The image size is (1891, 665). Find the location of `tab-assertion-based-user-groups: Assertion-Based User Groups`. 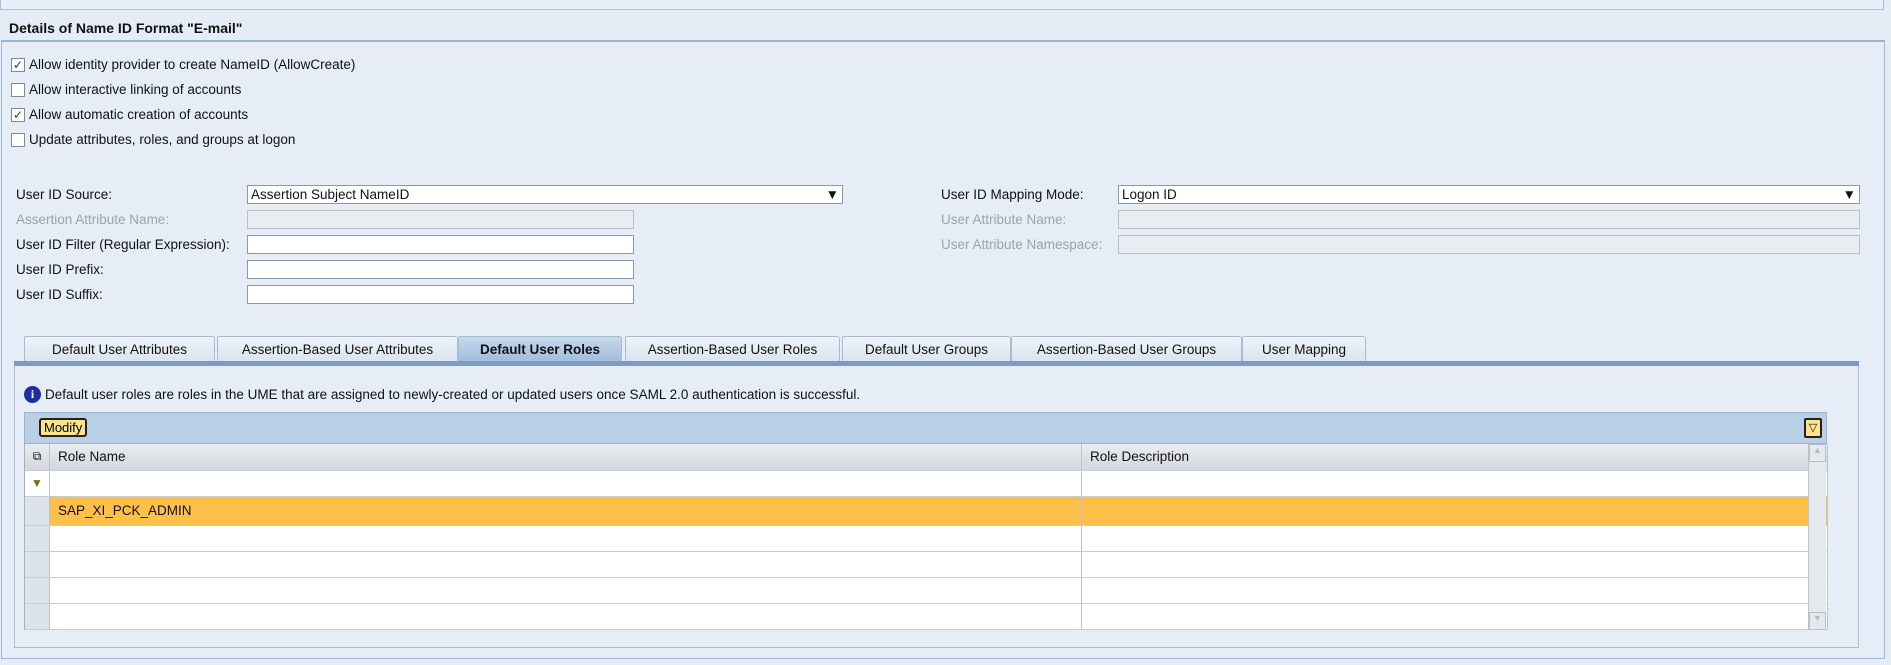

tab-assertion-based-user-groups: Assertion-Based User Groups is located at coordinates (1126, 349).